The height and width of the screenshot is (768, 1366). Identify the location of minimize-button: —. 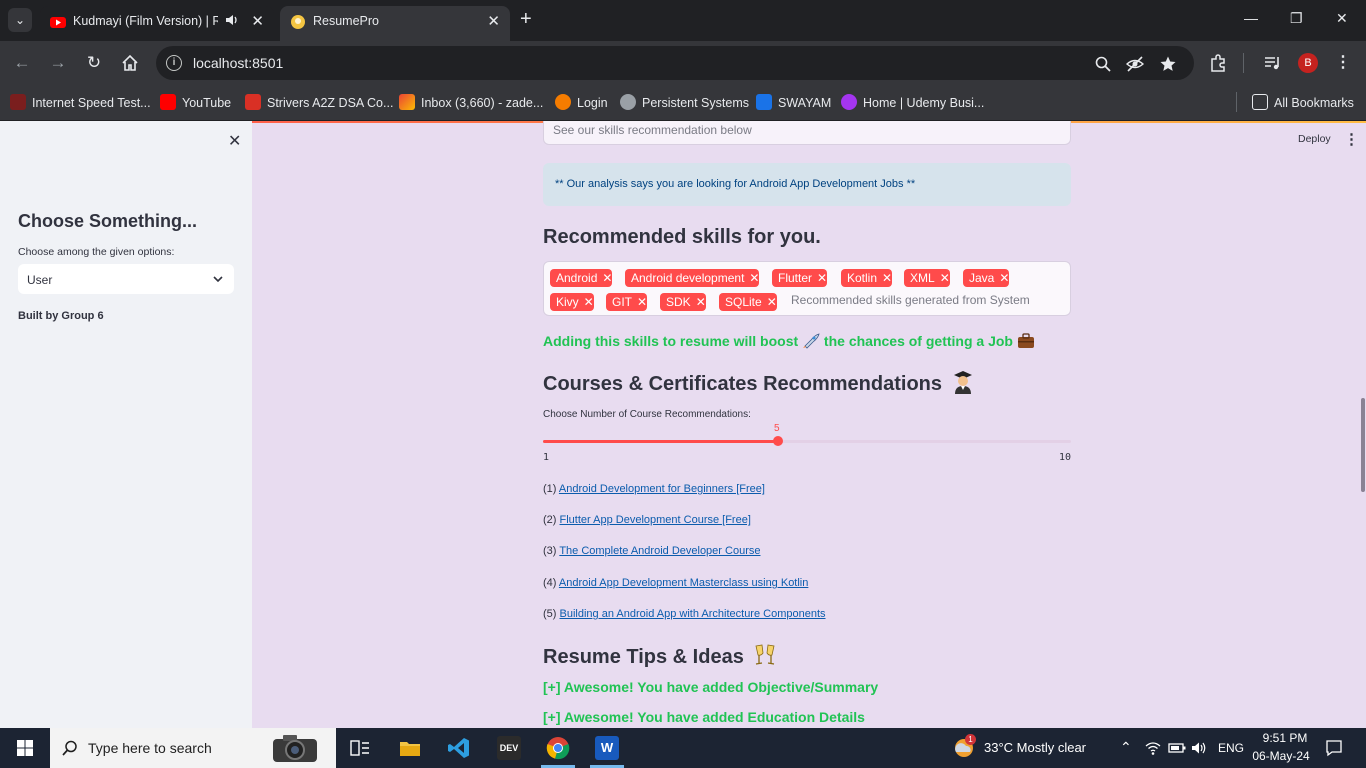
(1251, 18).